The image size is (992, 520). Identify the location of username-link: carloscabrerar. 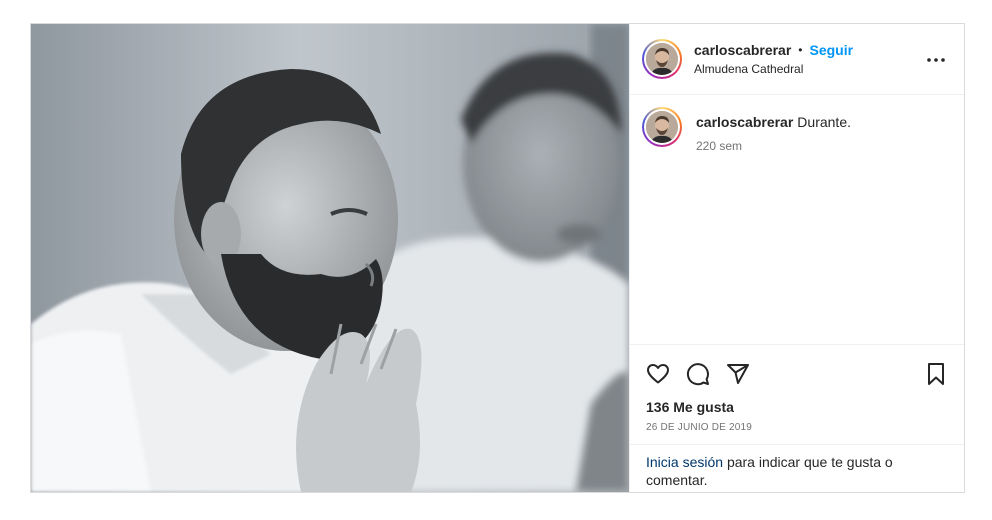
(742, 50).